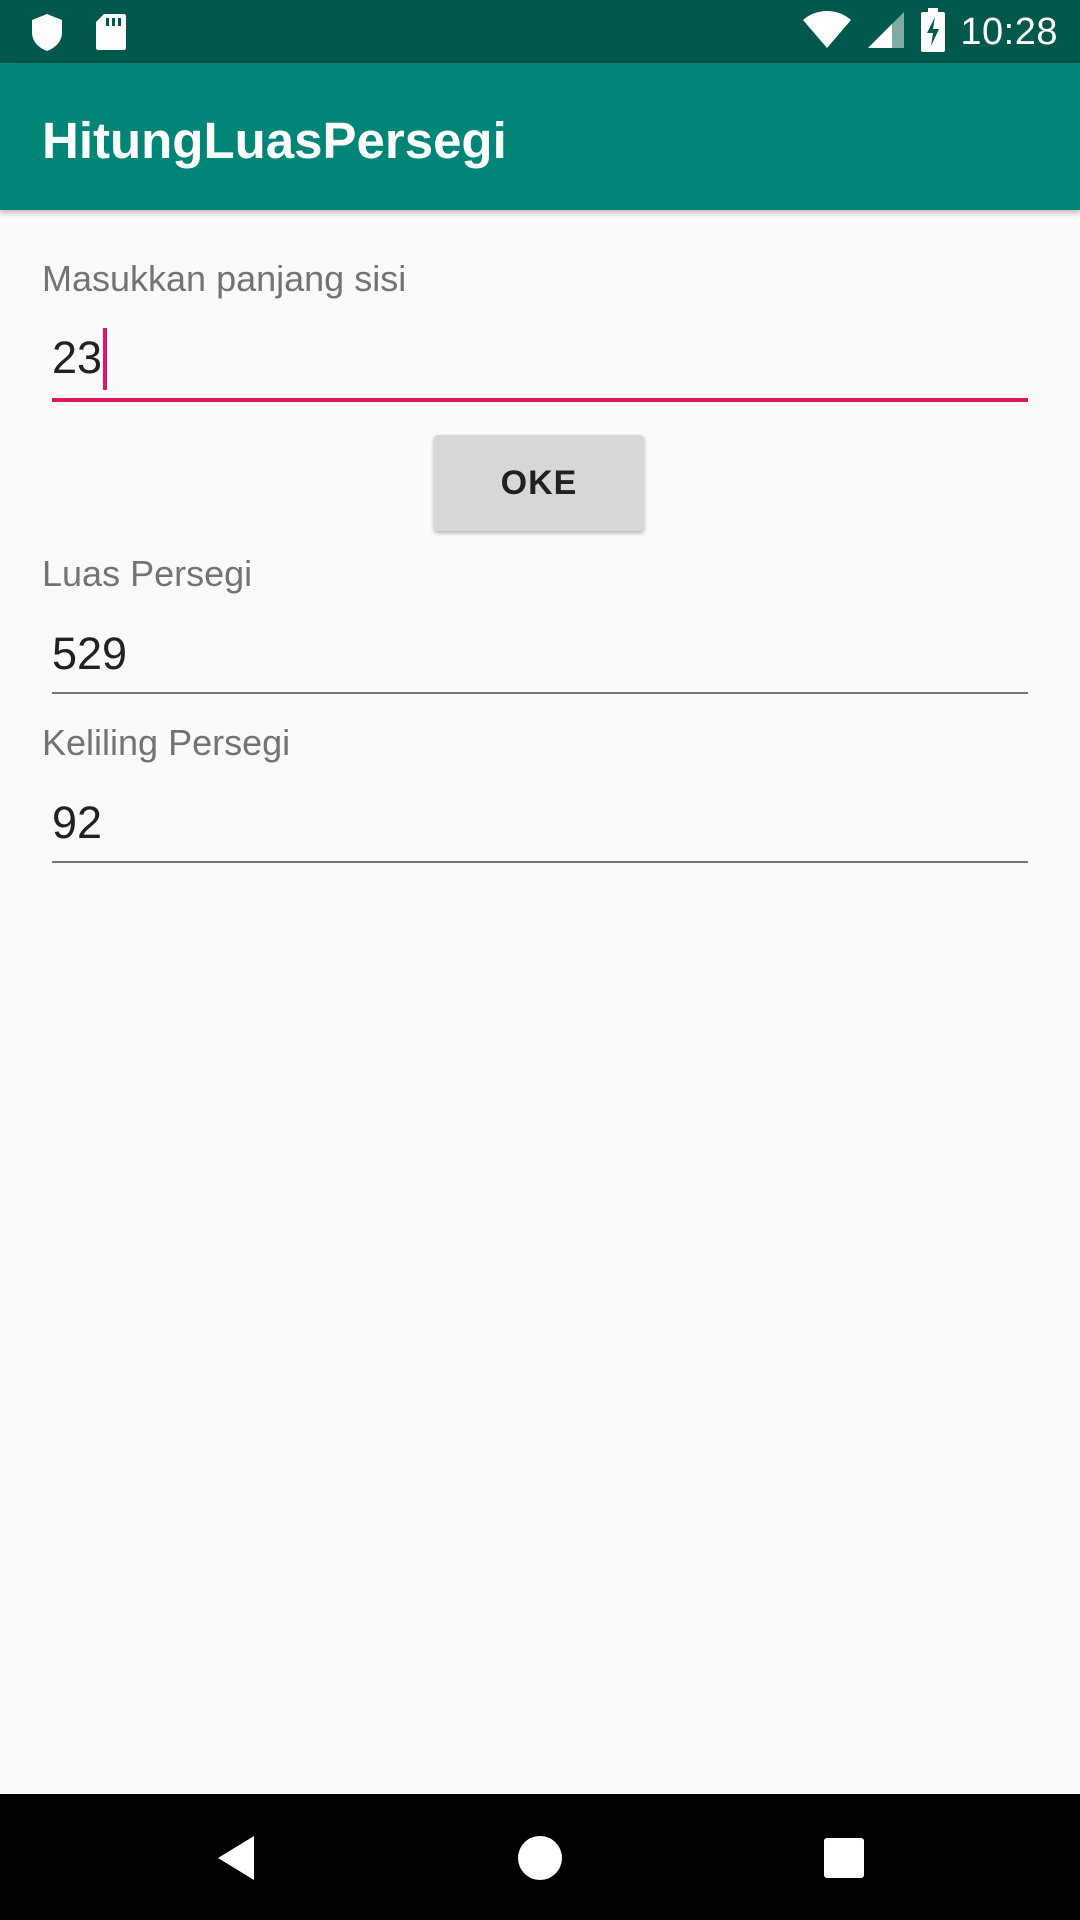 The width and height of the screenshot is (1080, 1920). Describe the element at coordinates (1009, 32) in the screenshot. I see `status-clock: 10:28` at that location.